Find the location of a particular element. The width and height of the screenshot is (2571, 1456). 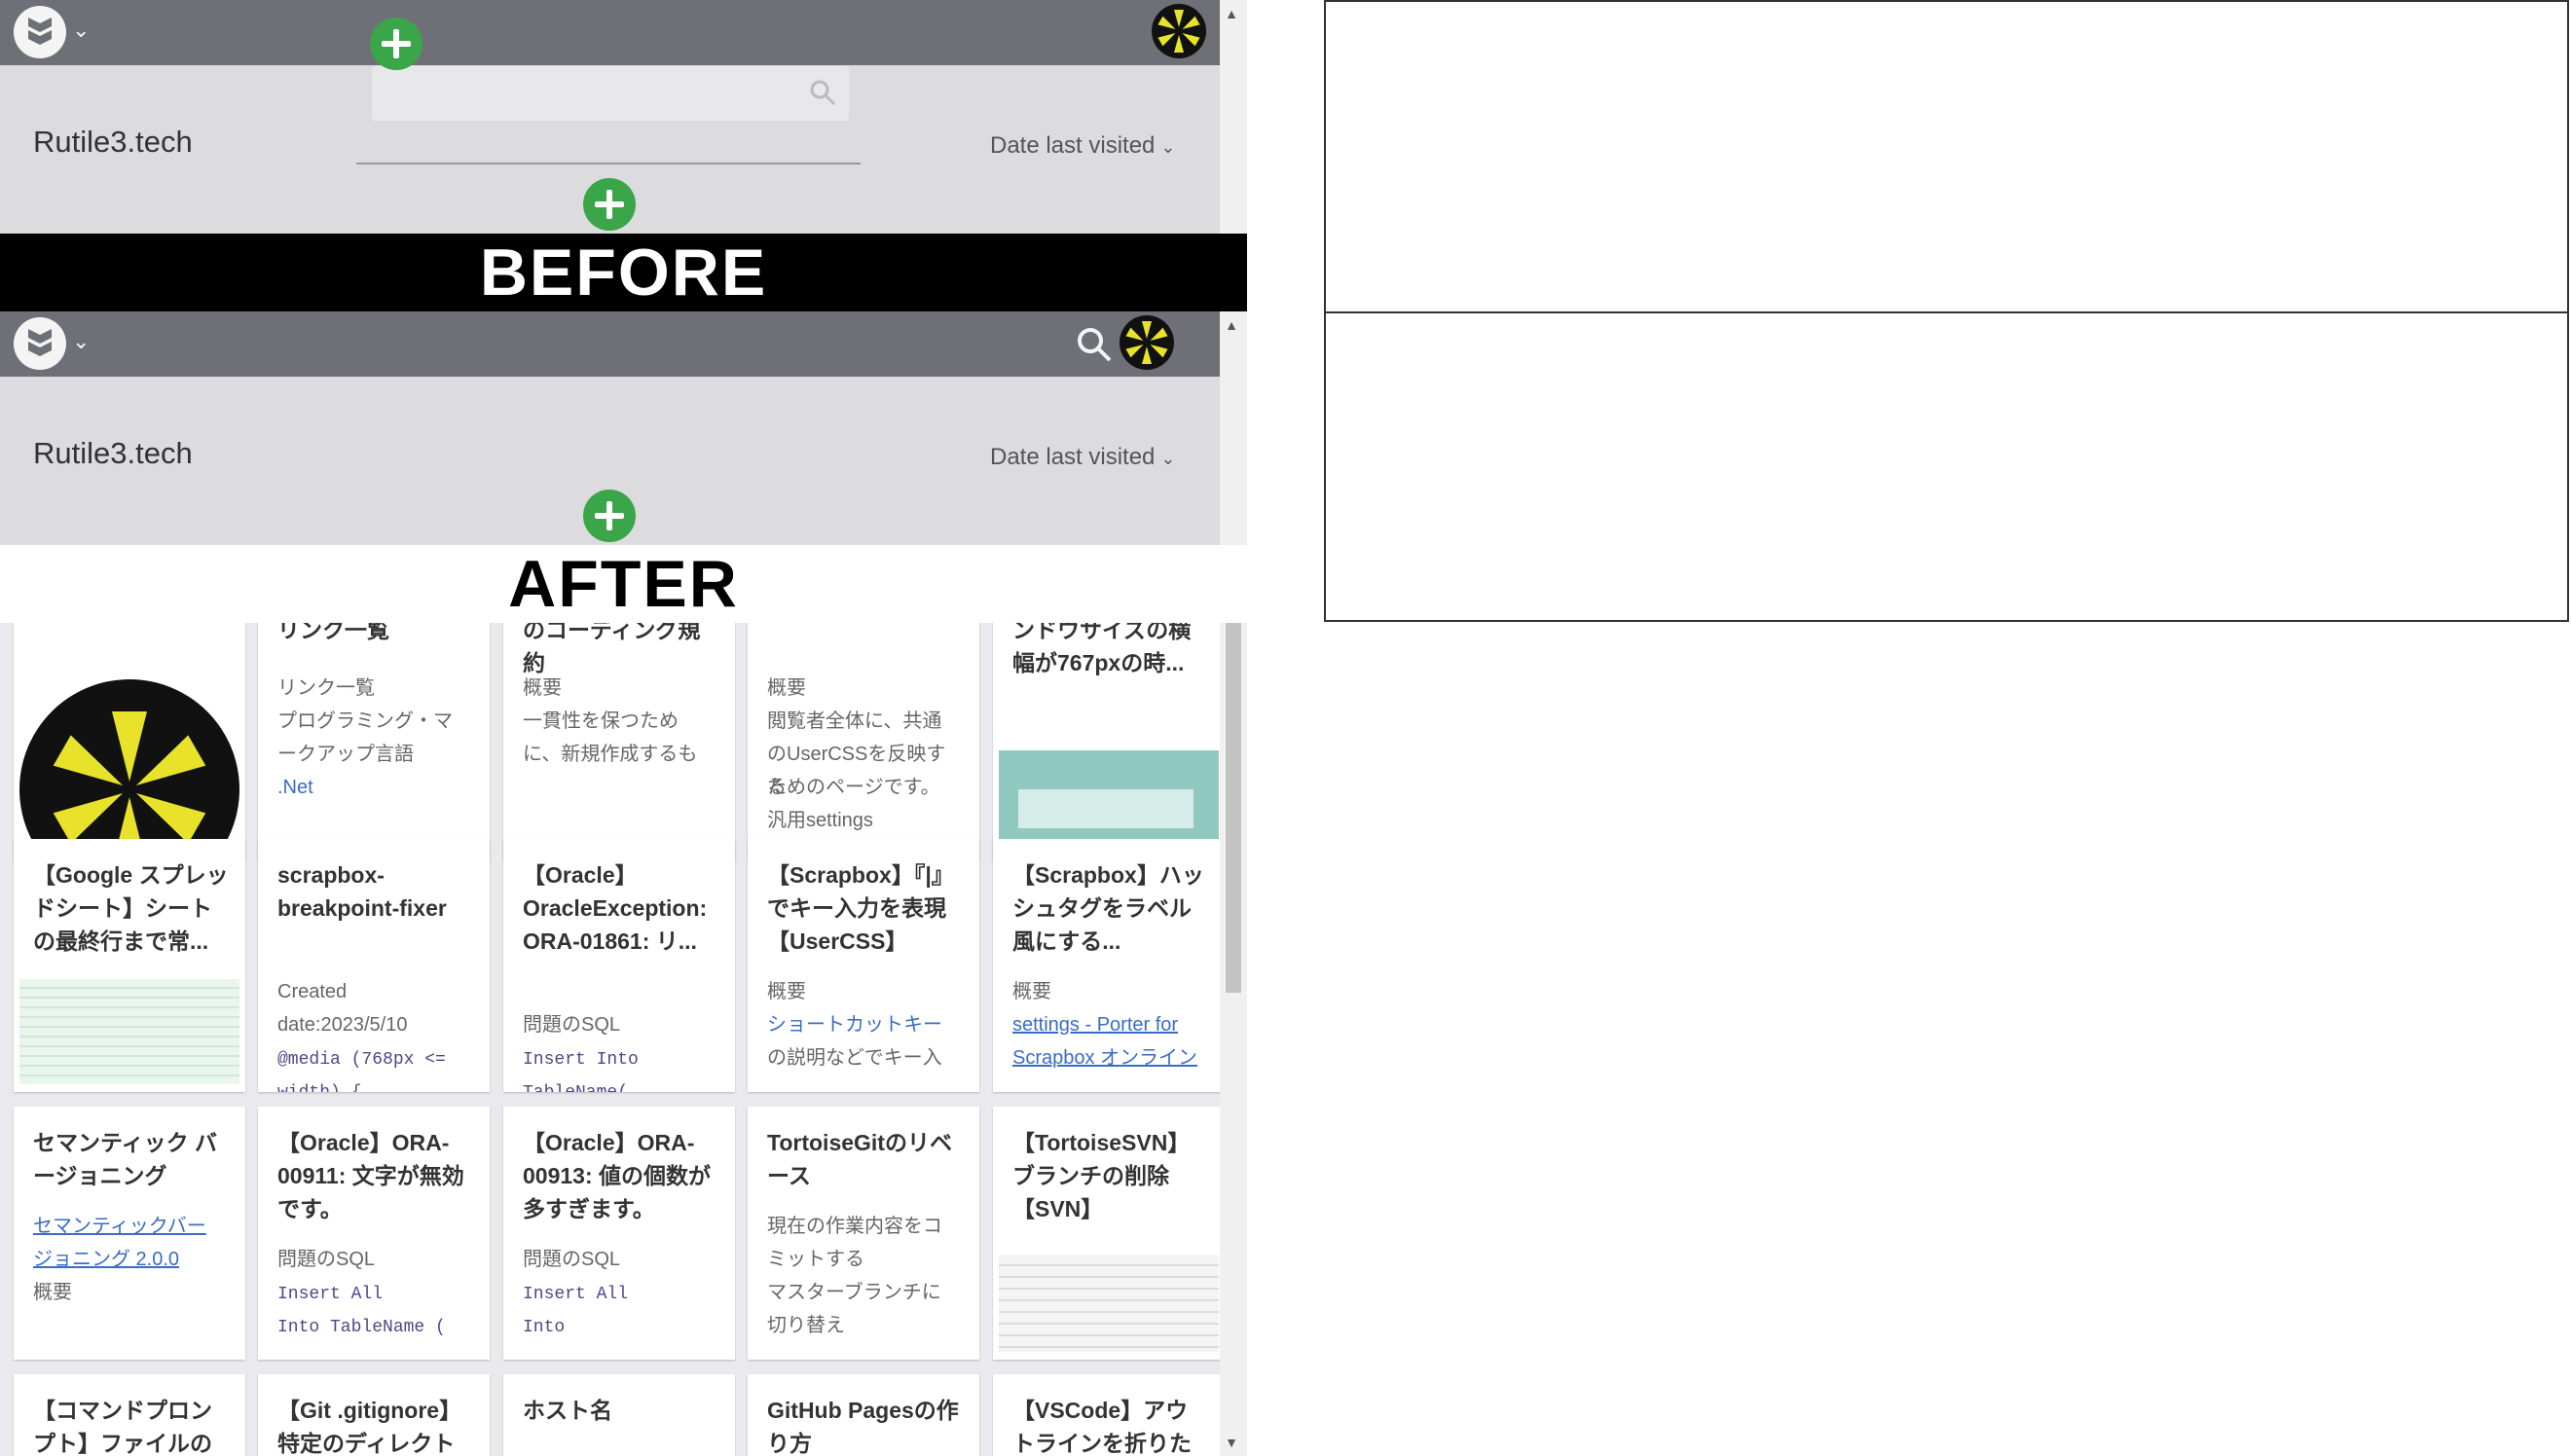

card-summary-text: TableName( is located at coordinates (576, 1087).